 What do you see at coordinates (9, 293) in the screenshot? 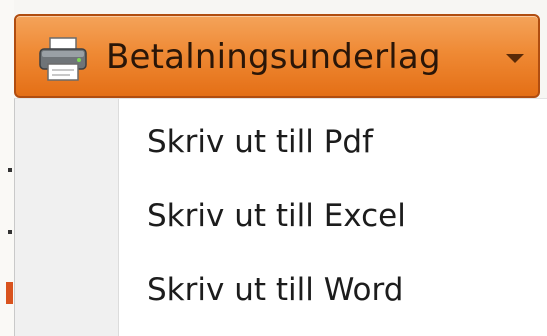
I see `edge-accent` at bounding box center [9, 293].